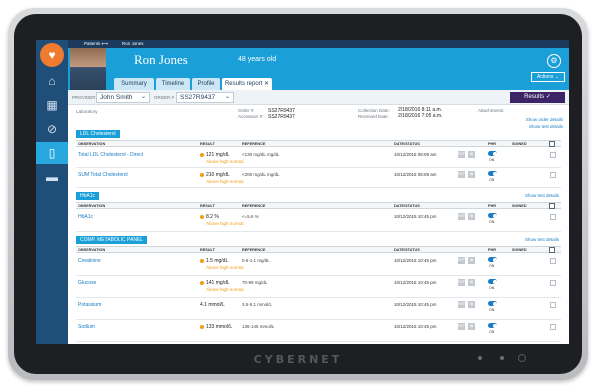 Image resolution: width=595 pixels, height=386 pixels. Describe the element at coordinates (373, 116) in the screenshot. I see `received-date-label: Received Date:` at that location.